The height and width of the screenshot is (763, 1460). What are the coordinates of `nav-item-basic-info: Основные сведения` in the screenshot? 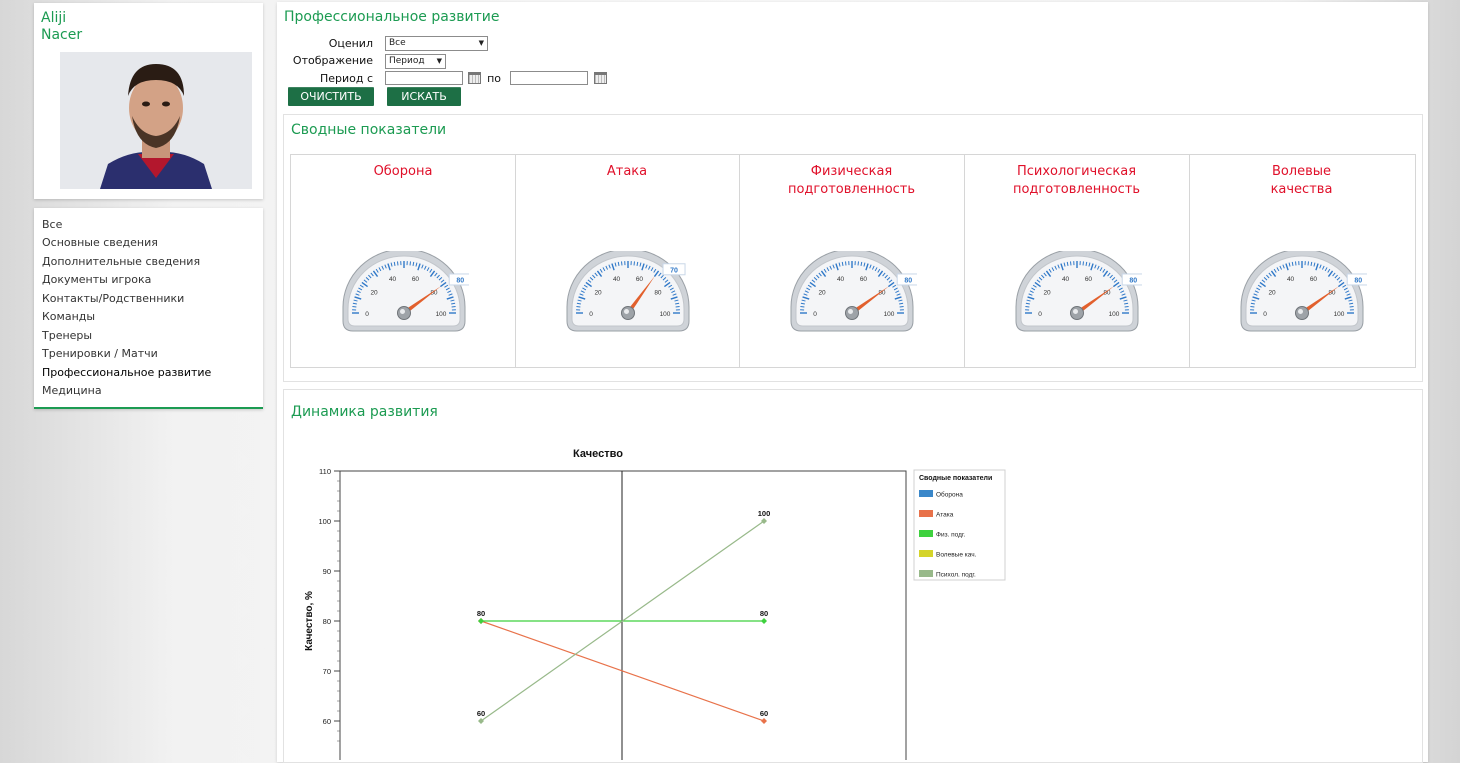 It's located at (100, 242).